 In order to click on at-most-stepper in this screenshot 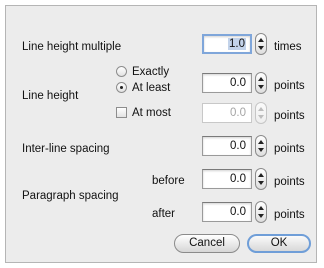, I will do `click(261, 113)`.